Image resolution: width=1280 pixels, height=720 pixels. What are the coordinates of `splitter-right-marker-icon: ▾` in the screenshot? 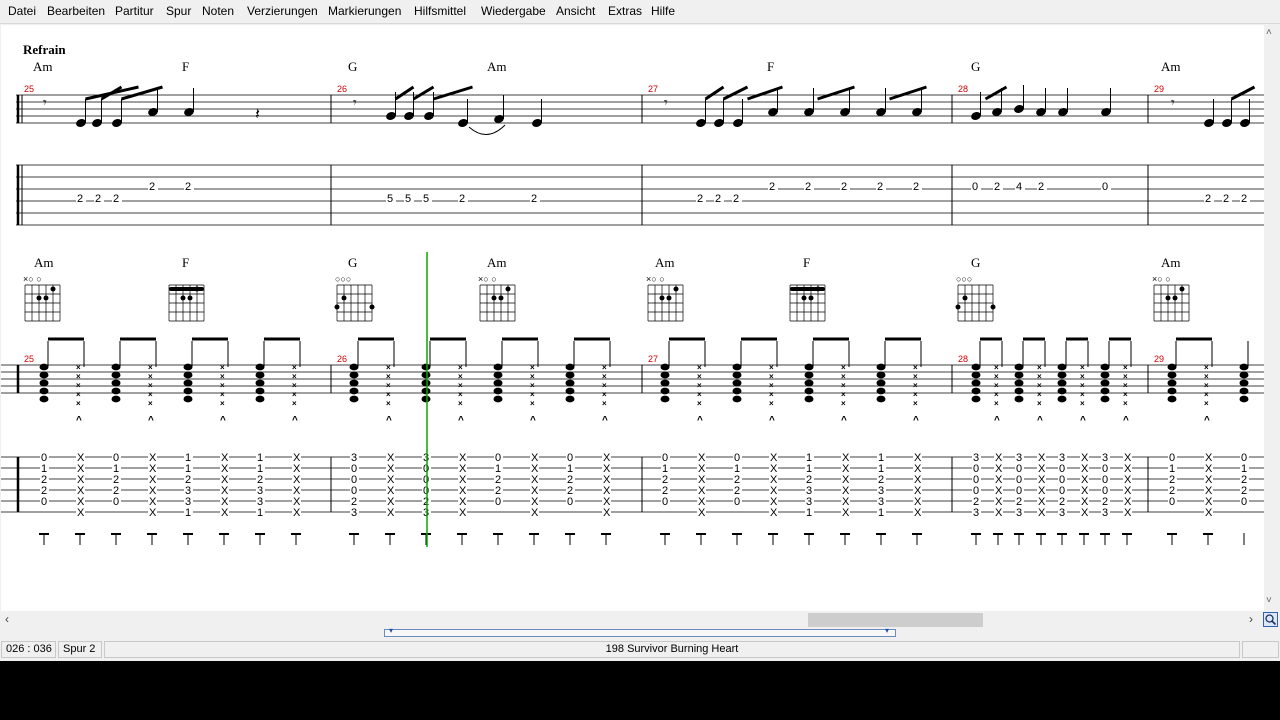 It's located at (887, 630).